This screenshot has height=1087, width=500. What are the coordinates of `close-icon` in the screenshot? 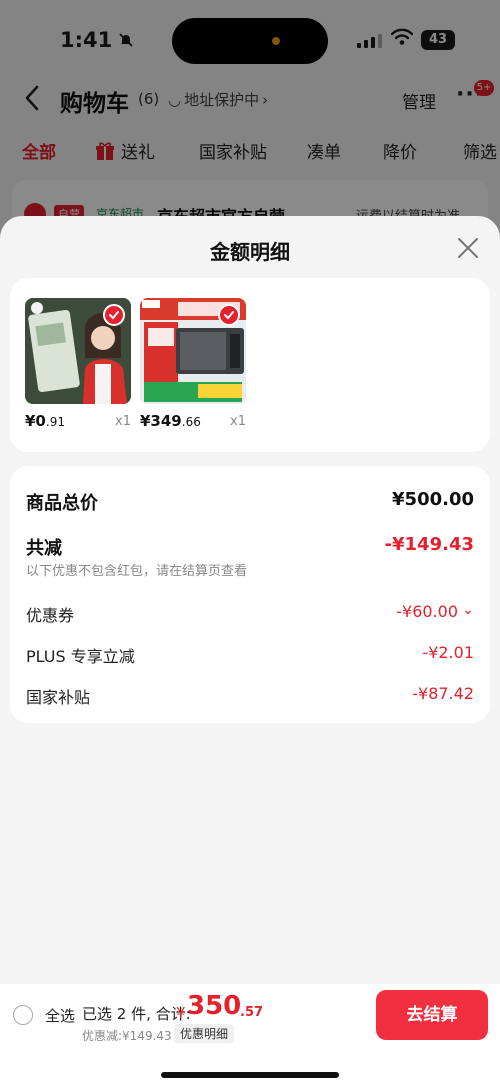 It's located at (468, 248).